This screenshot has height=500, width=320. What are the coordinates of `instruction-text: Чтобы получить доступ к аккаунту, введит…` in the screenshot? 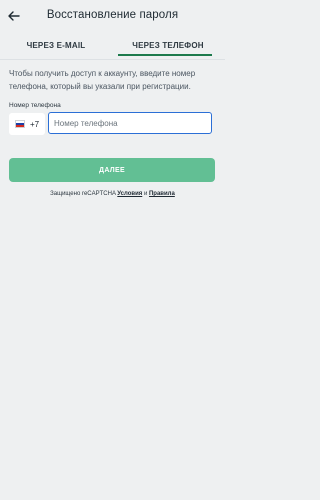 It's located at (102, 80).